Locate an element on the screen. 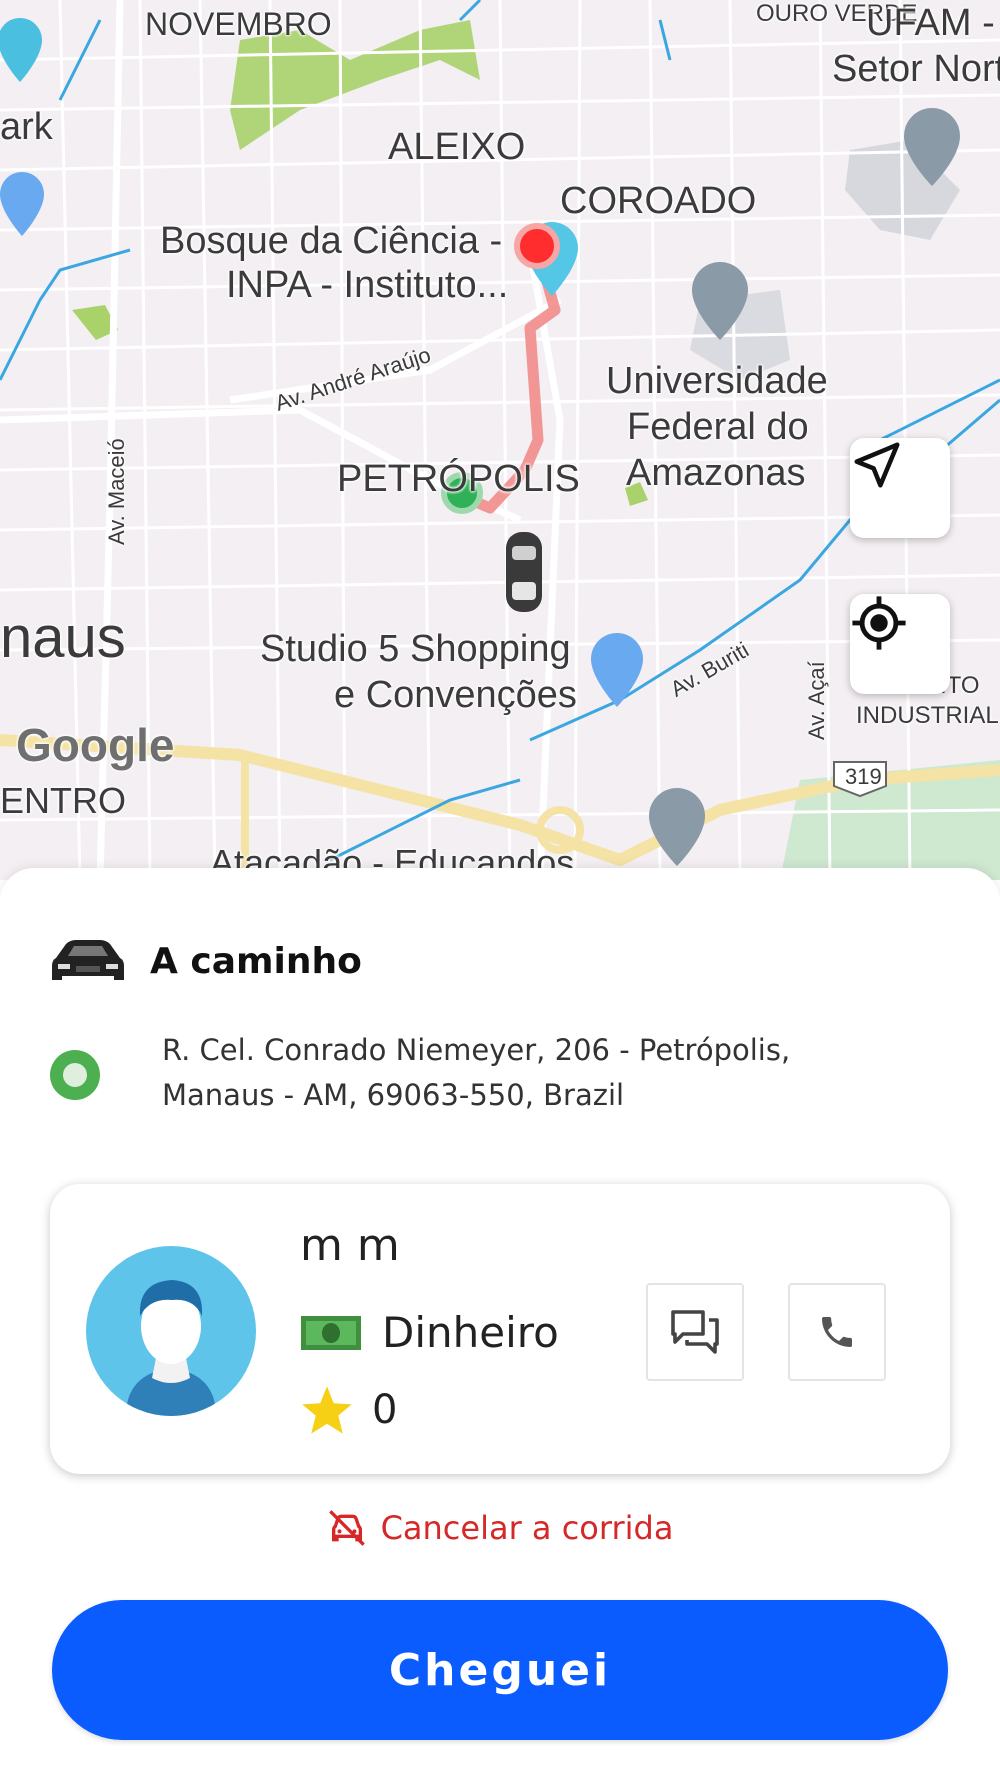 Image resolution: width=1000 pixels, height=1778 pixels. map-label-av-acai: Av. Açaí is located at coordinates (816, 700).